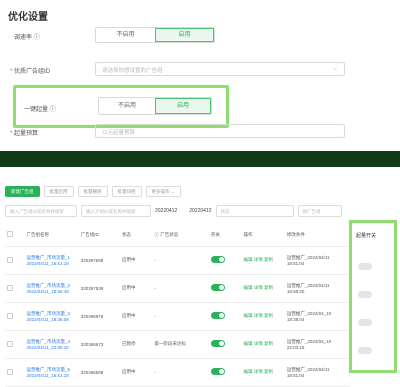 Image resolution: width=400 pixels, height=387 pixels. Describe the element at coordinates (163, 191) in the screenshot. I see `more-actions-button: 更多操作 ⌄` at that location.